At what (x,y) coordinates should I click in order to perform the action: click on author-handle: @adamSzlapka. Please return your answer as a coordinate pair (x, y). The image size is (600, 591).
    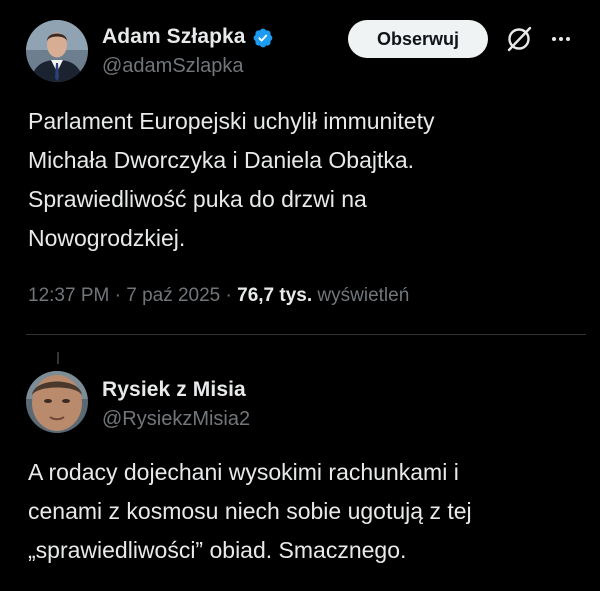
    Looking at the image, I should click on (188, 66).